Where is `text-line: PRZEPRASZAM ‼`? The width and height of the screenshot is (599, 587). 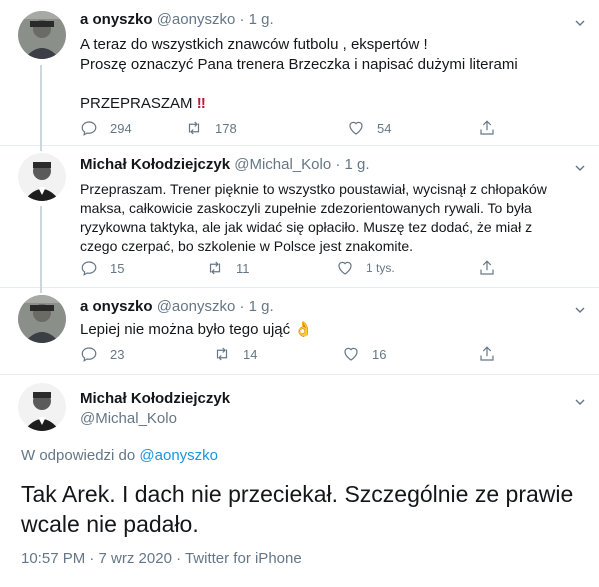 text-line: PRZEPRASZAM ‼ is located at coordinates (299, 104).